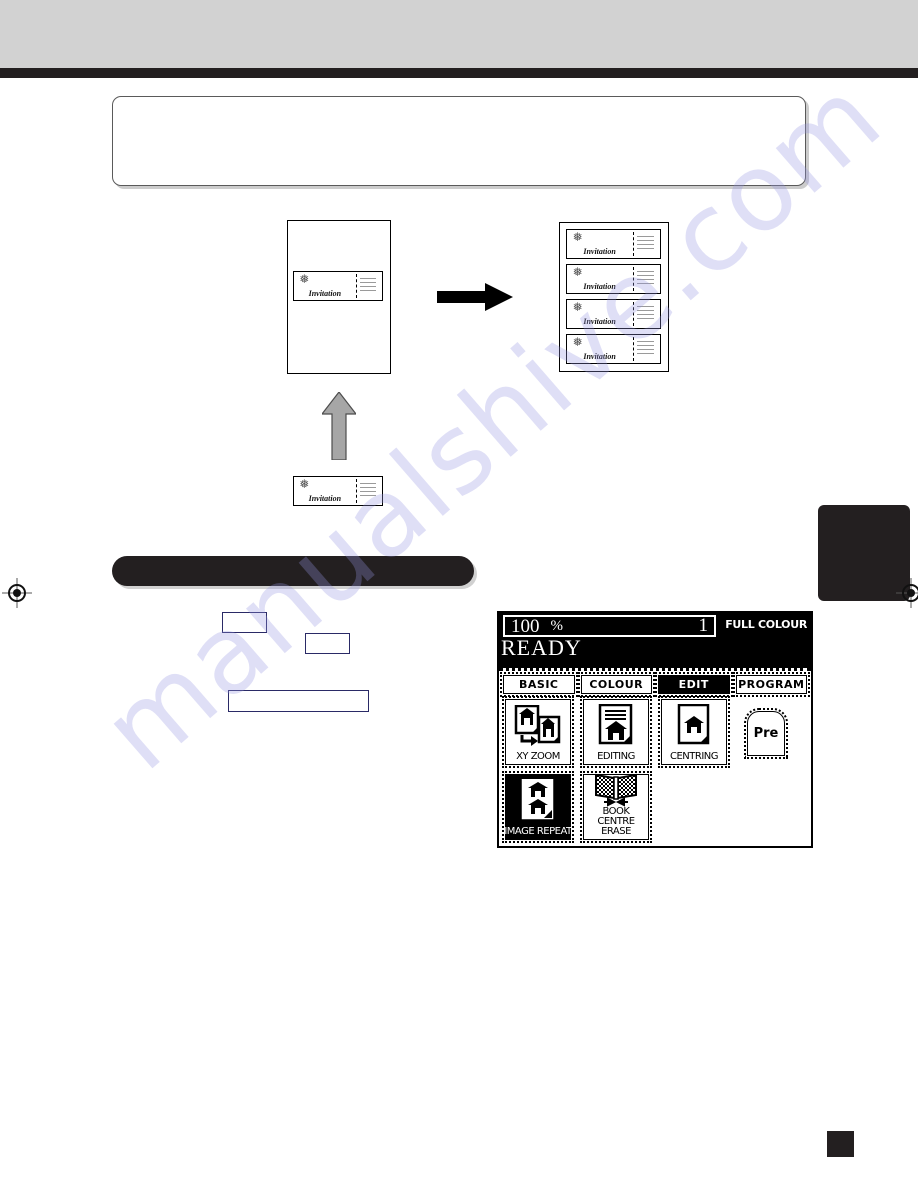  What do you see at coordinates (557, 625) in the screenshot?
I see `percent-sign: %` at bounding box center [557, 625].